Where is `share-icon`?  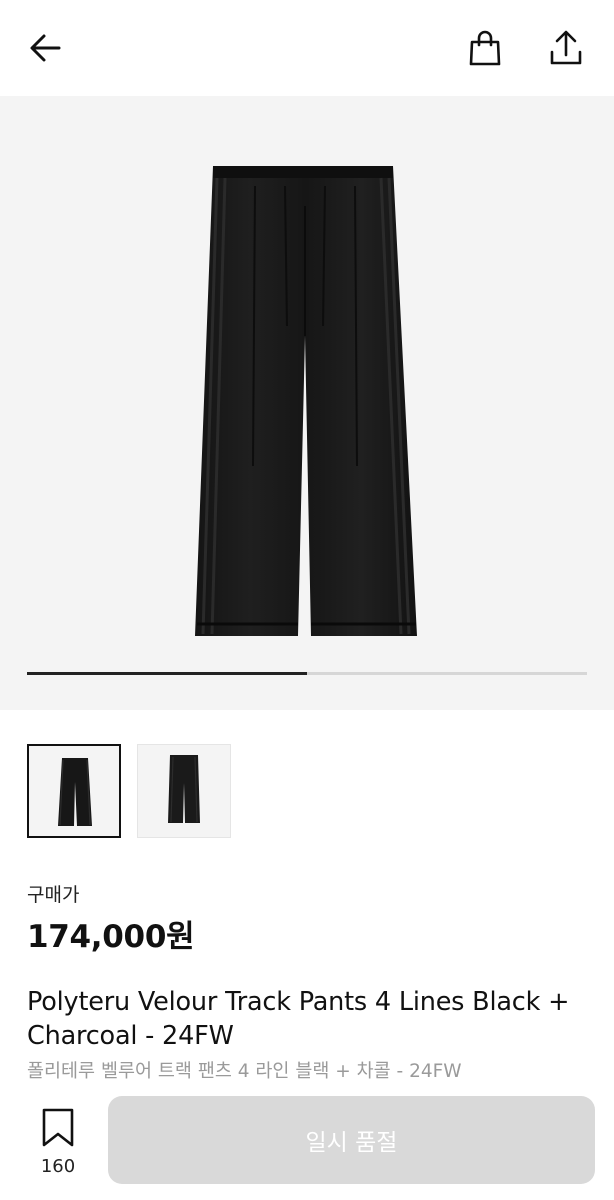
share-icon is located at coordinates (566, 47).